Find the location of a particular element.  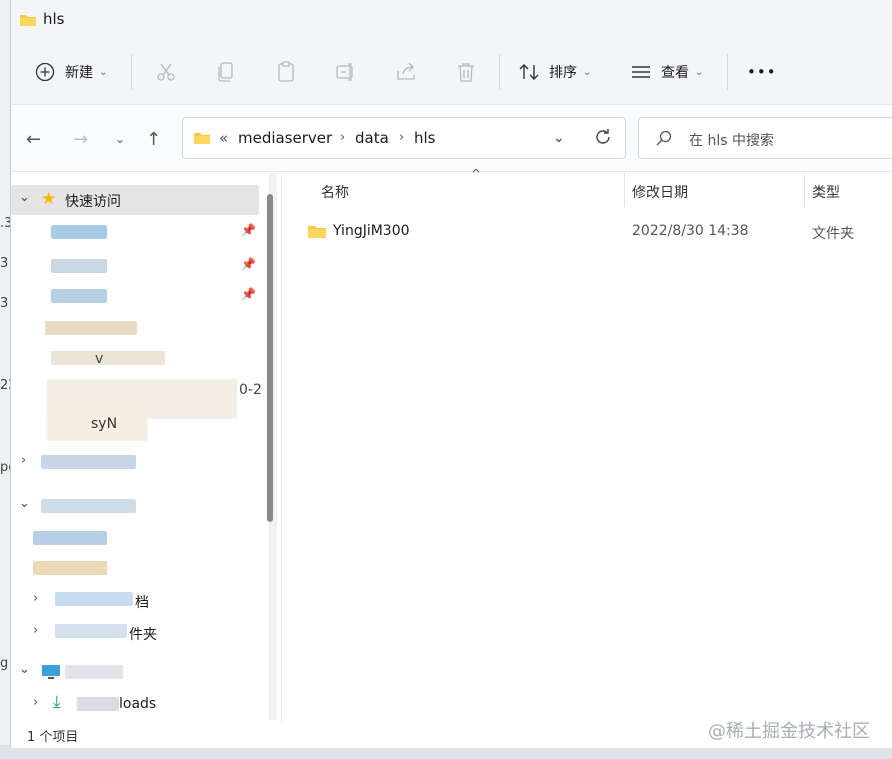

address-history-chevron-icon: ⌄ is located at coordinates (559, 138).